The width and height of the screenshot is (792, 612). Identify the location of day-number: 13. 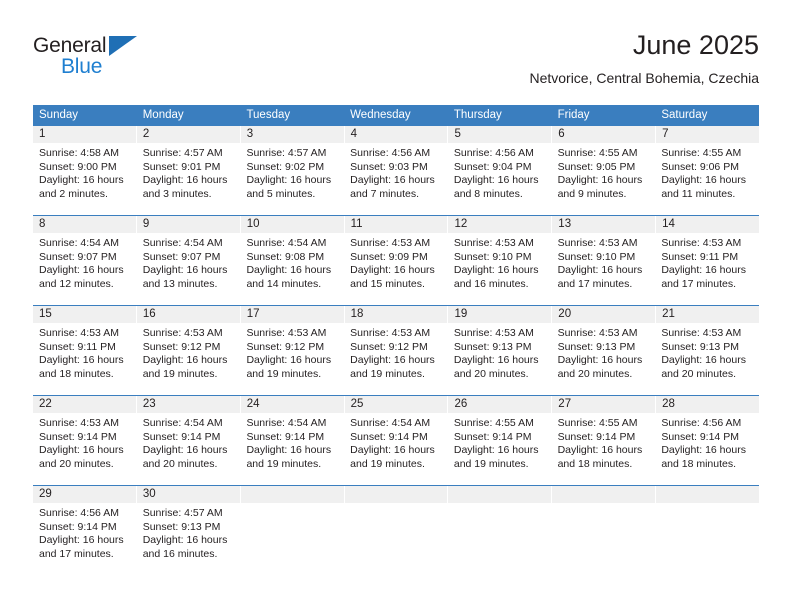
(604, 224).